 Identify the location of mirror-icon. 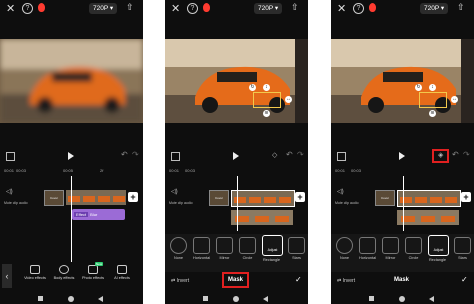
(224, 245).